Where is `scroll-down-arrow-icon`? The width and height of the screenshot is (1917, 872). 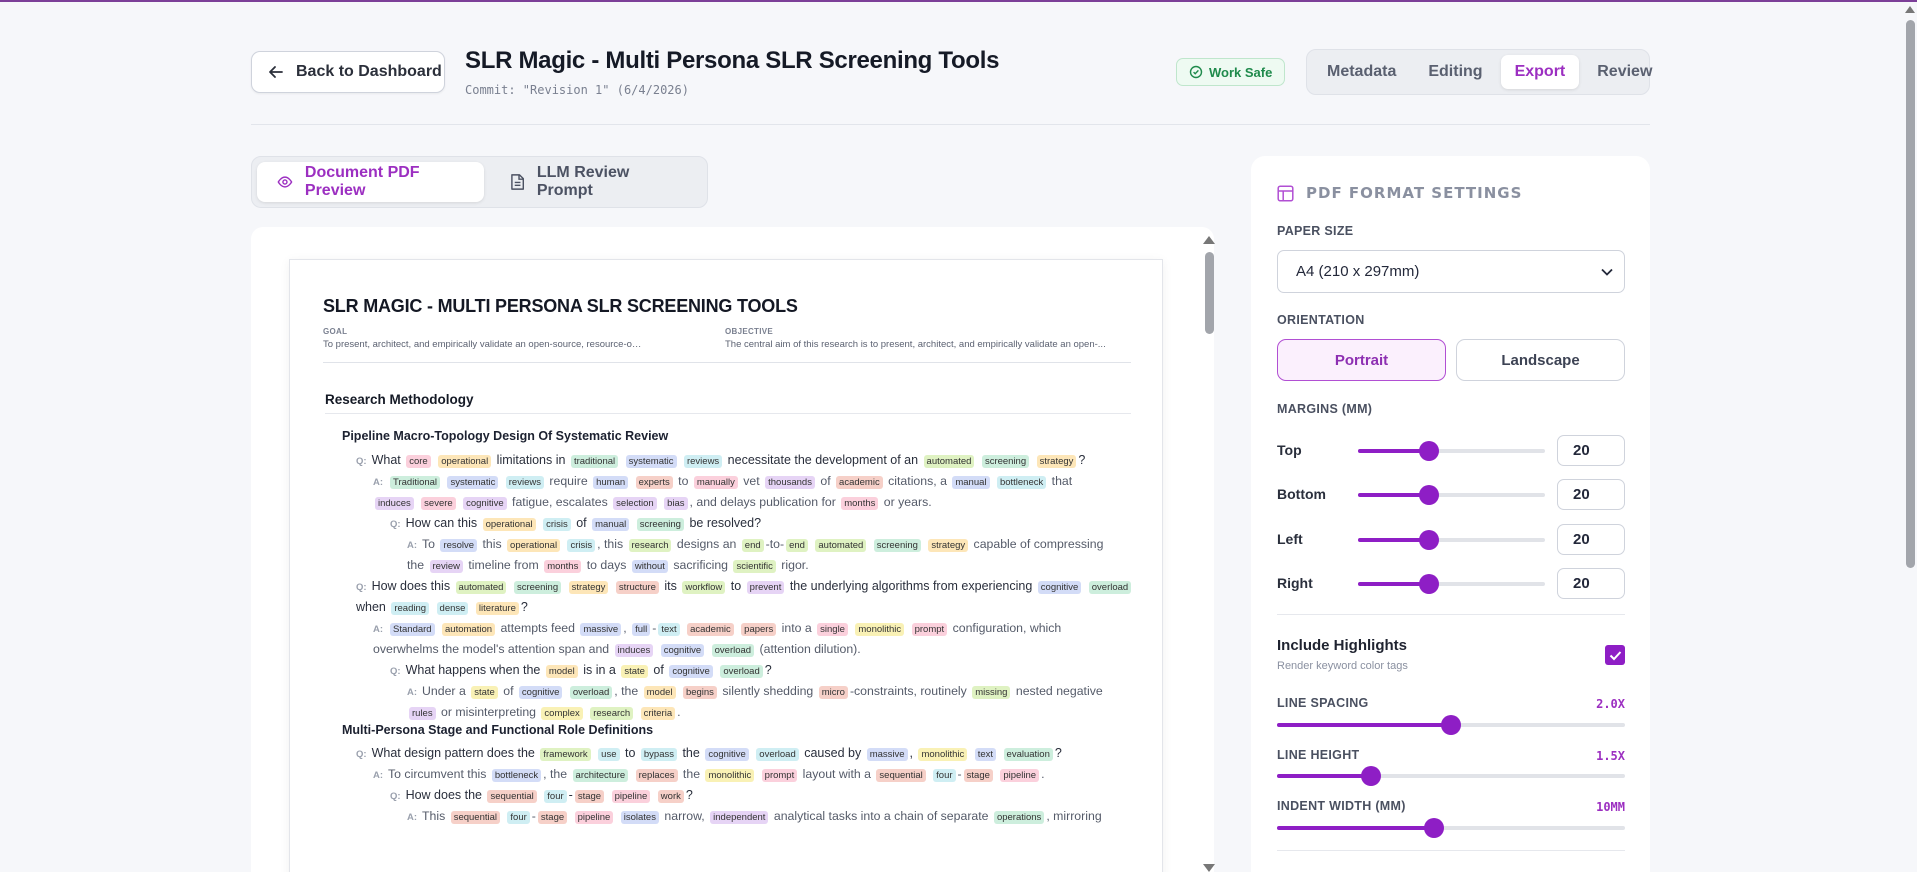 scroll-down-arrow-icon is located at coordinates (1209, 868).